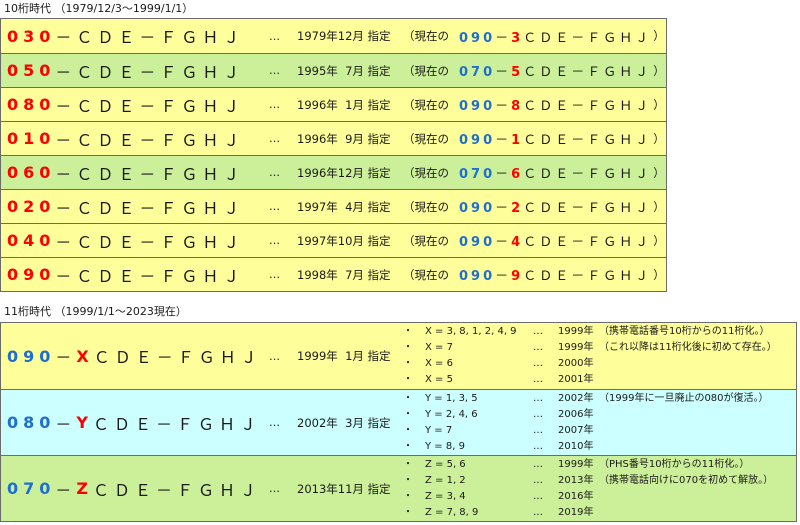  Describe the element at coordinates (517, 276) in the screenshot. I see `current-digit: 9` at that location.